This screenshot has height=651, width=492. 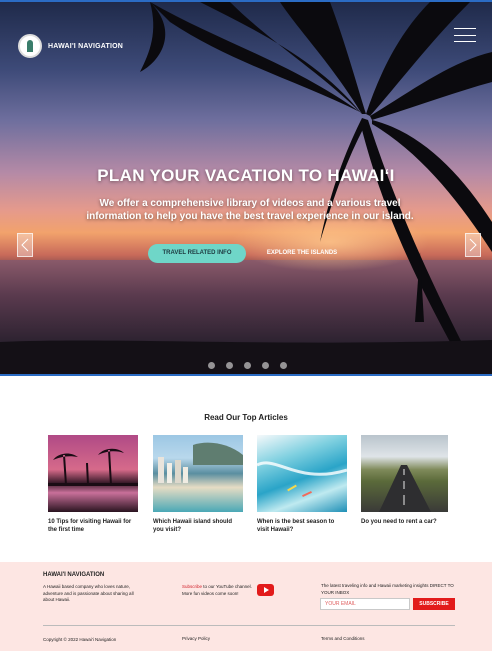 I want to click on article-card: Which Hawaii island should you visit?, so click(x=198, y=484).